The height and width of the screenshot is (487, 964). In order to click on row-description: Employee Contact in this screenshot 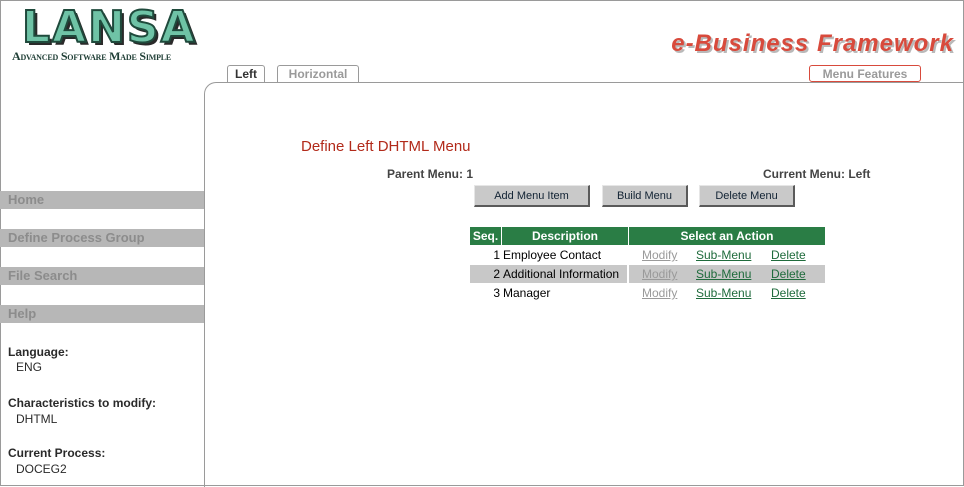, I will do `click(552, 255)`.